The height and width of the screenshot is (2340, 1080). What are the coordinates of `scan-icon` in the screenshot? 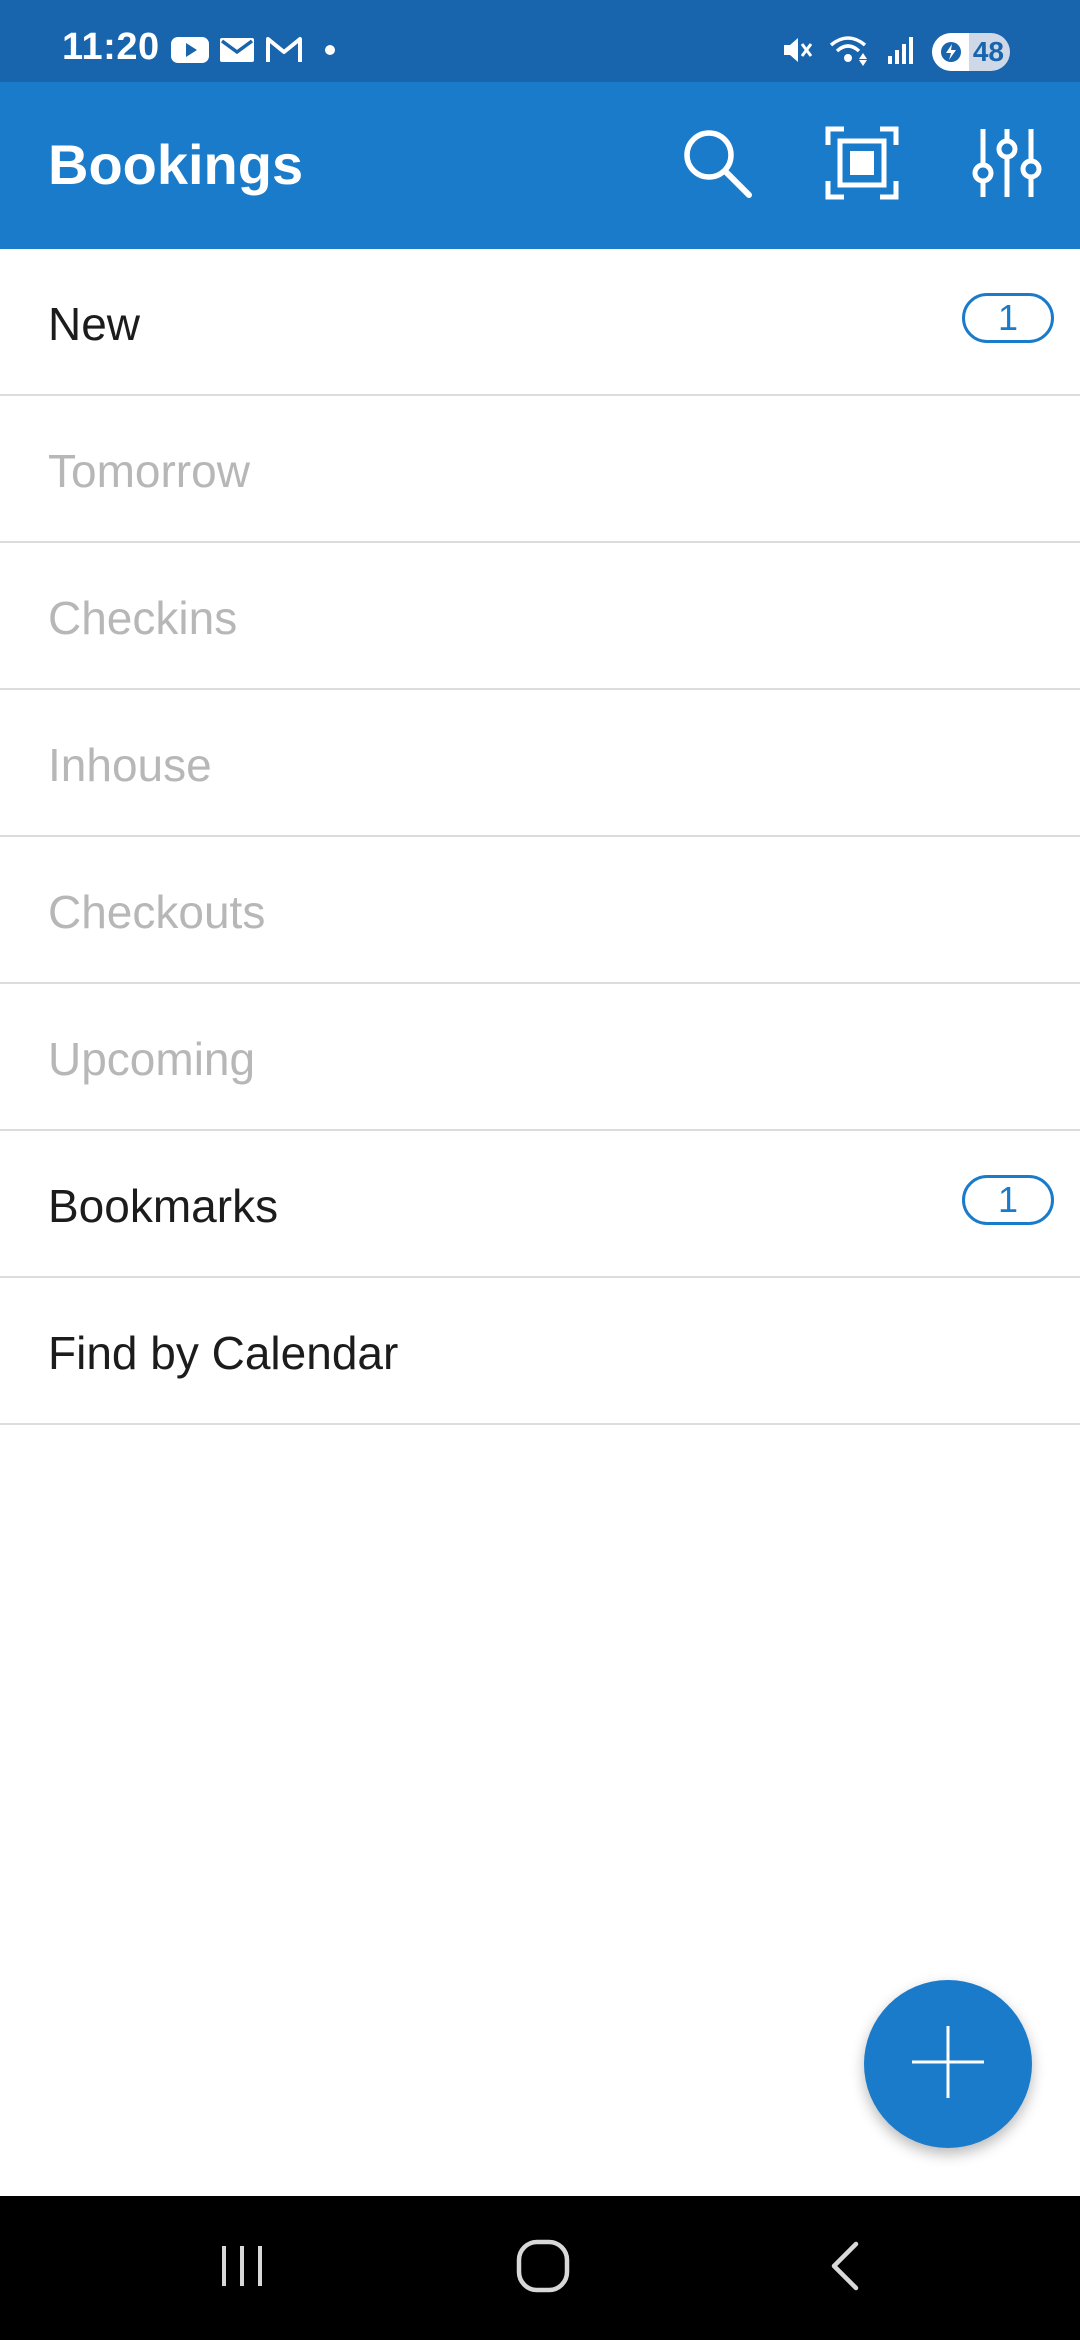 It's located at (862, 165).